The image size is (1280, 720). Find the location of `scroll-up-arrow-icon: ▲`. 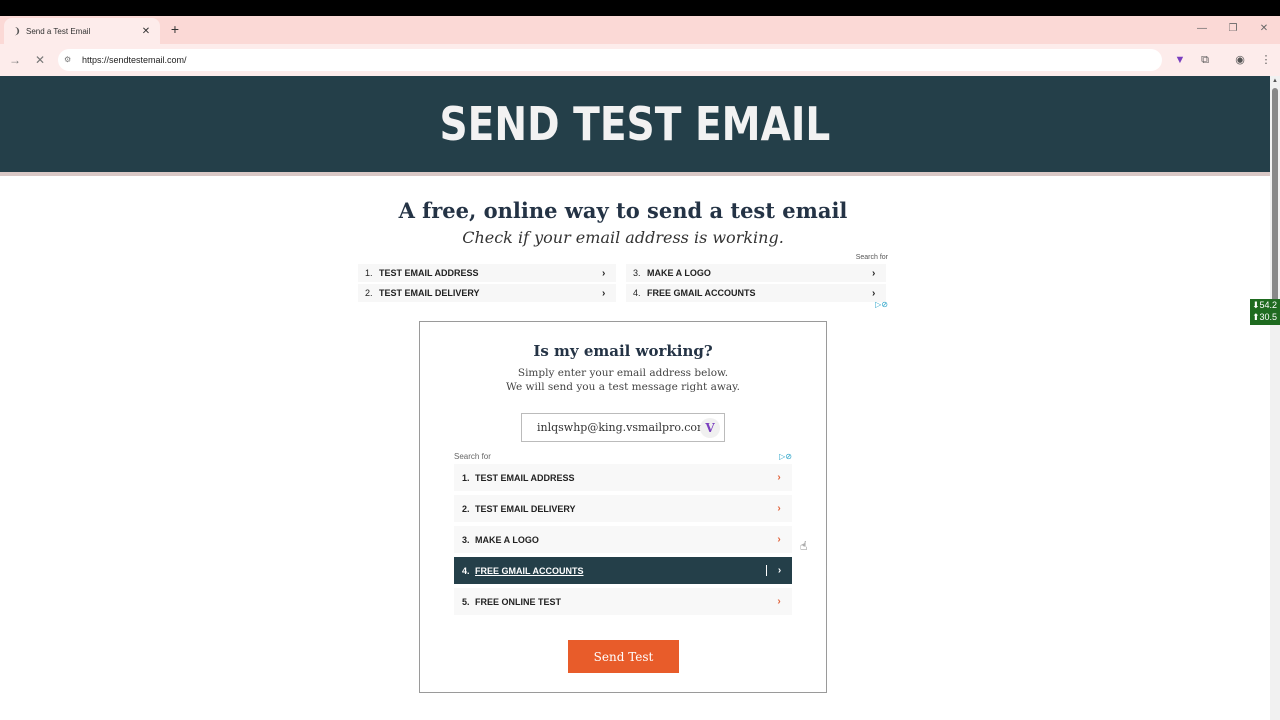

scroll-up-arrow-icon: ▲ is located at coordinates (1275, 81).